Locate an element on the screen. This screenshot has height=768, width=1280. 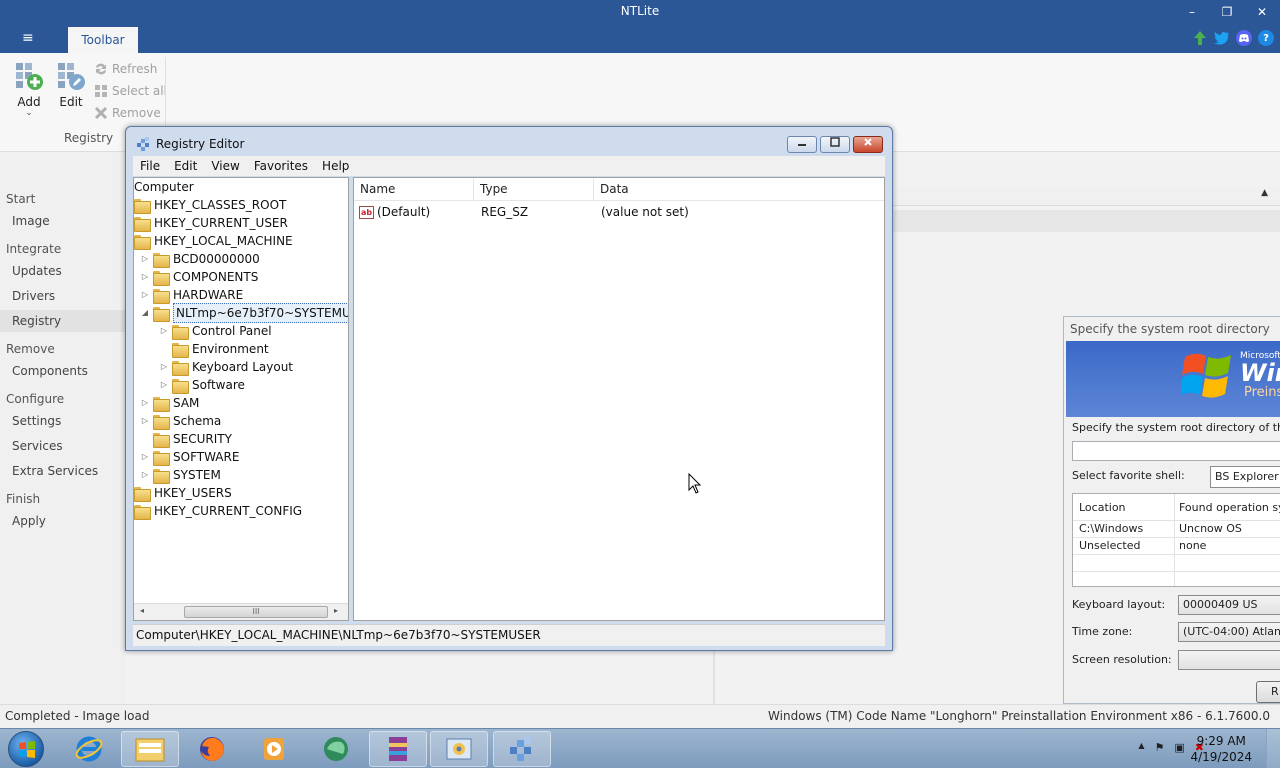
collapse-icon: ▲ is located at coordinates (1264, 193).